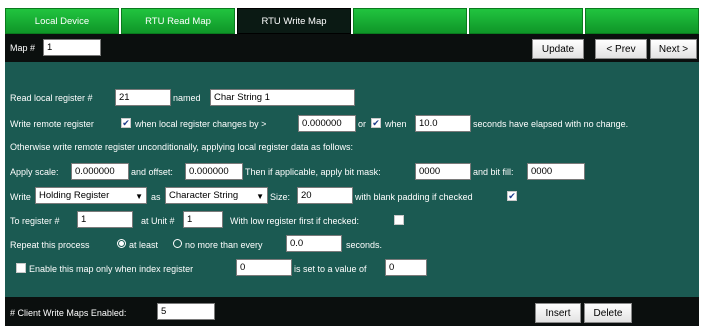 Image resolution: width=704 pixels, height=326 pixels. What do you see at coordinates (264, 267) in the screenshot?
I see `index-register-input: 0` at bounding box center [264, 267].